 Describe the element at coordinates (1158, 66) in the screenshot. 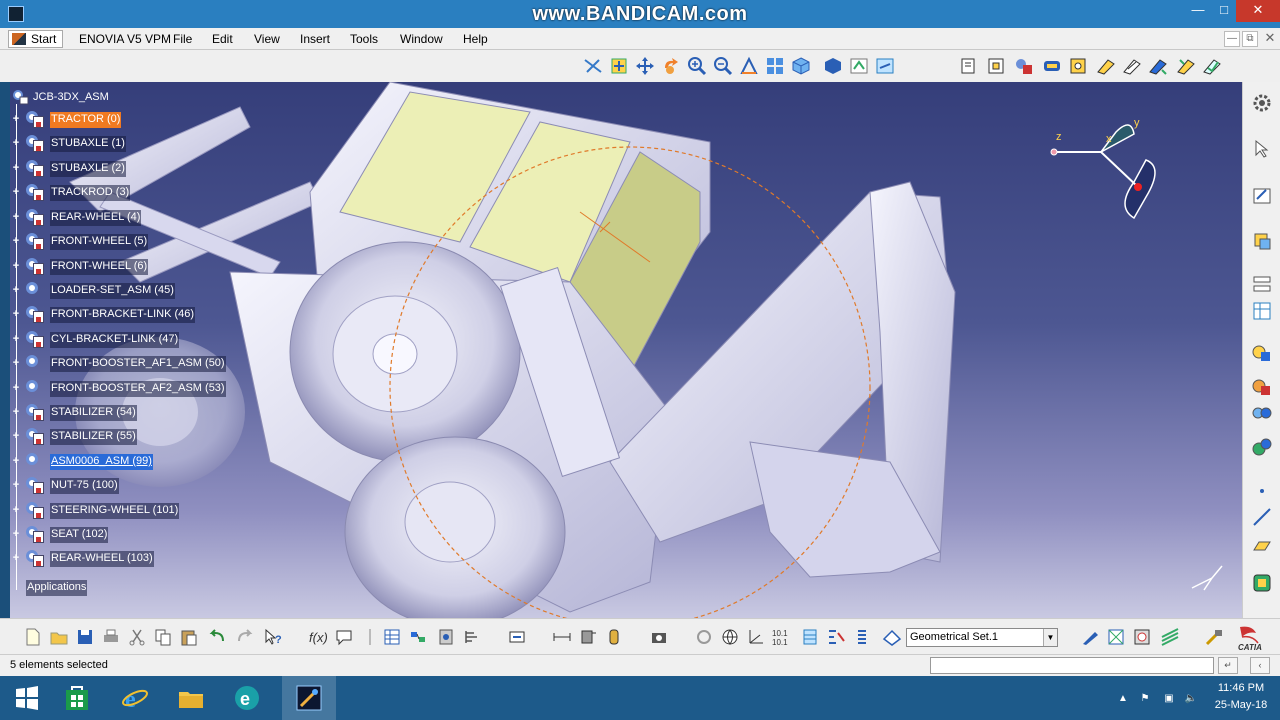

I see `offset-constraint-icon` at that location.